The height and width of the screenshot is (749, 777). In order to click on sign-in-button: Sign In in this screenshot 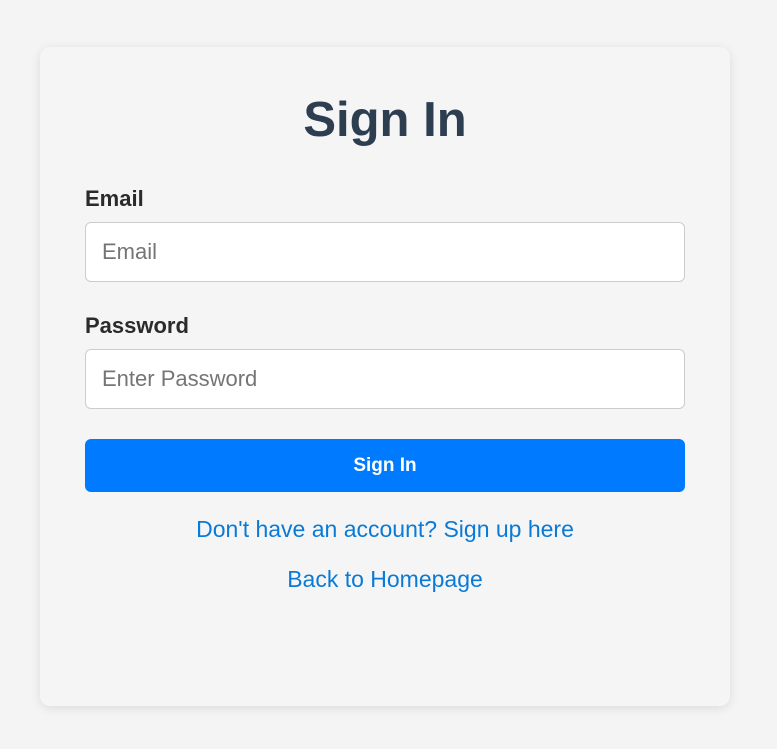, I will do `click(385, 465)`.